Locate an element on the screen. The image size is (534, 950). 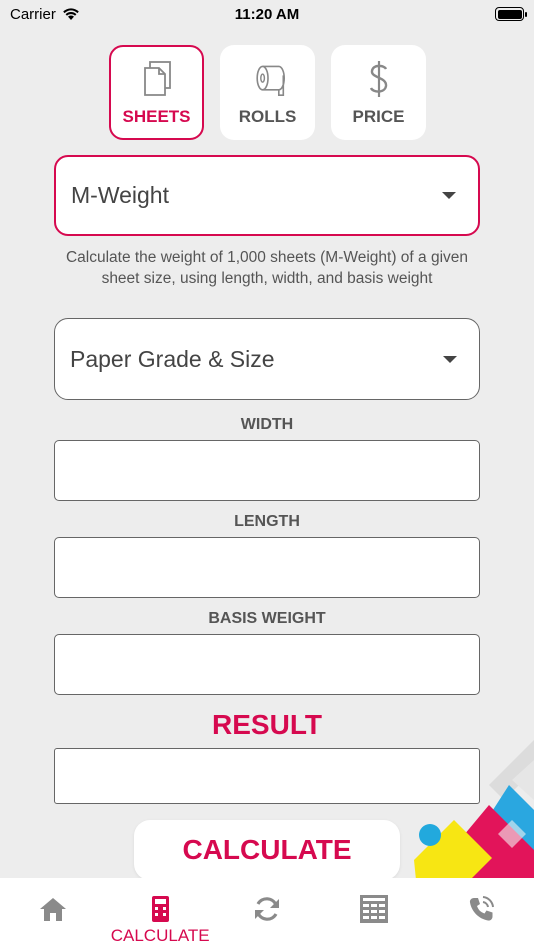
mode-tabs: SHEETS ROLLS PRICE is located at coordinates (267, 92).